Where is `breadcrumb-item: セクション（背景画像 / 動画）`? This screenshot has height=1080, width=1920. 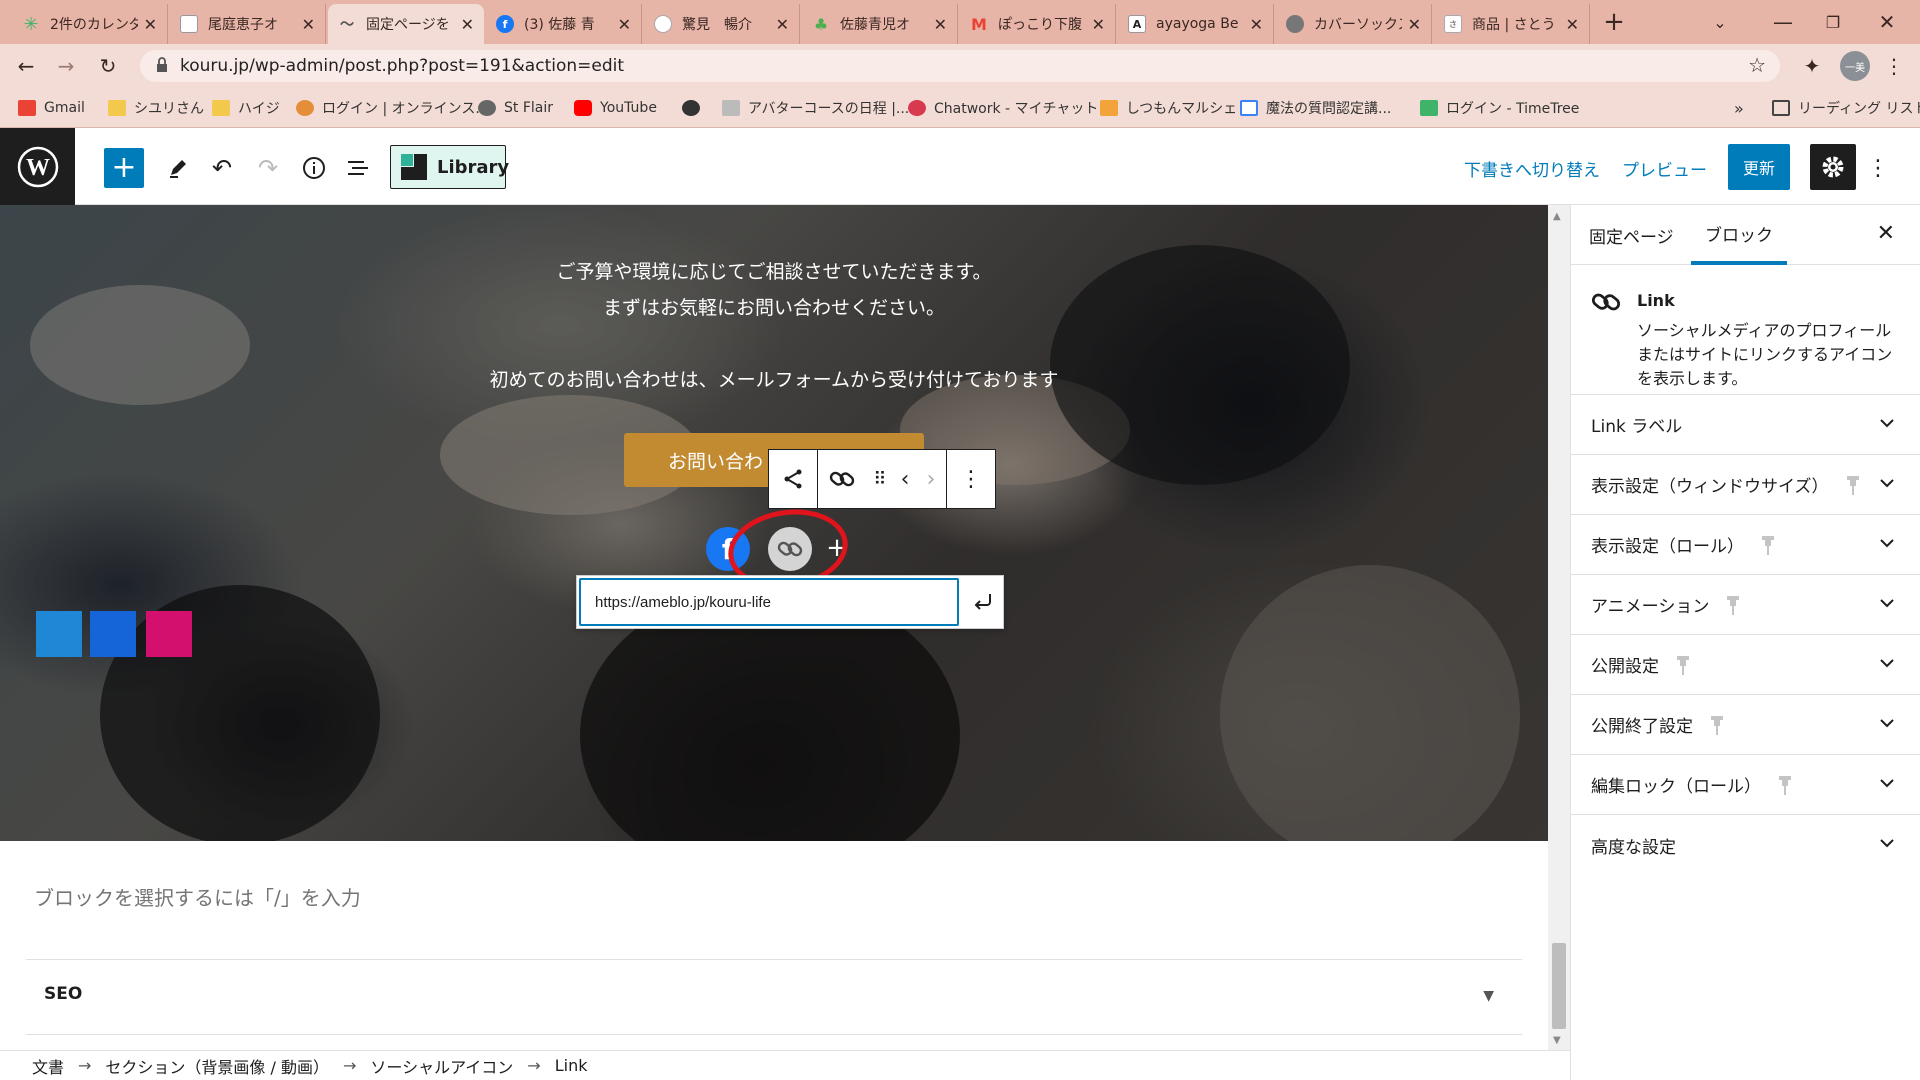
breadcrumb-item: セクション（背景画像 / 動画） is located at coordinates (217, 1066).